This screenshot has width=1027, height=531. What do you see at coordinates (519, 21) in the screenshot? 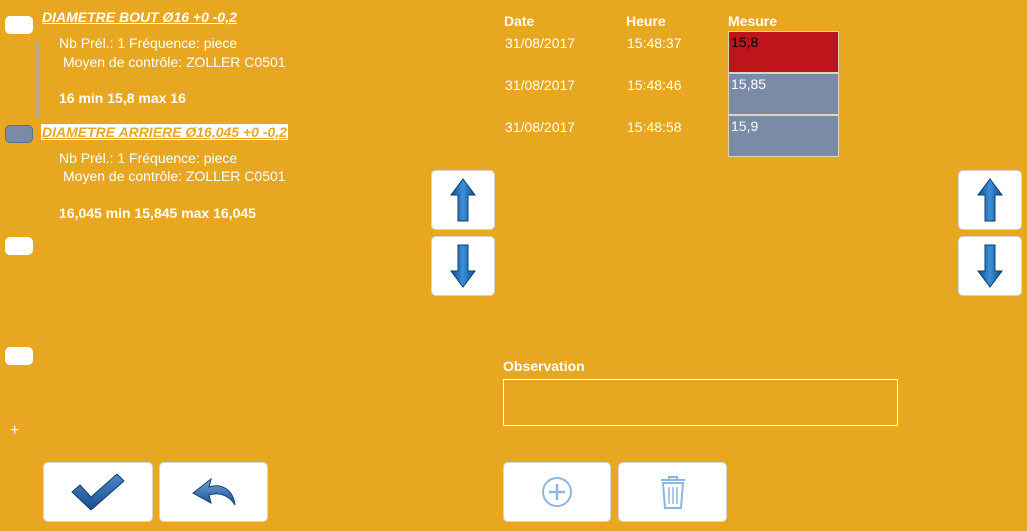
I see `column-header-date: Date` at bounding box center [519, 21].